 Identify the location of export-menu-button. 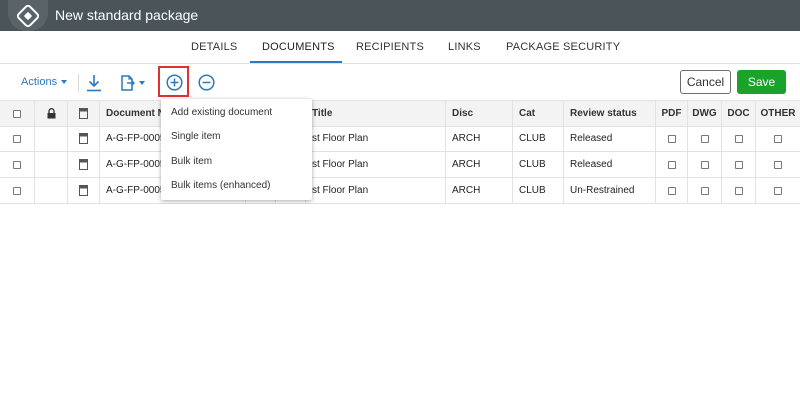
(132, 83).